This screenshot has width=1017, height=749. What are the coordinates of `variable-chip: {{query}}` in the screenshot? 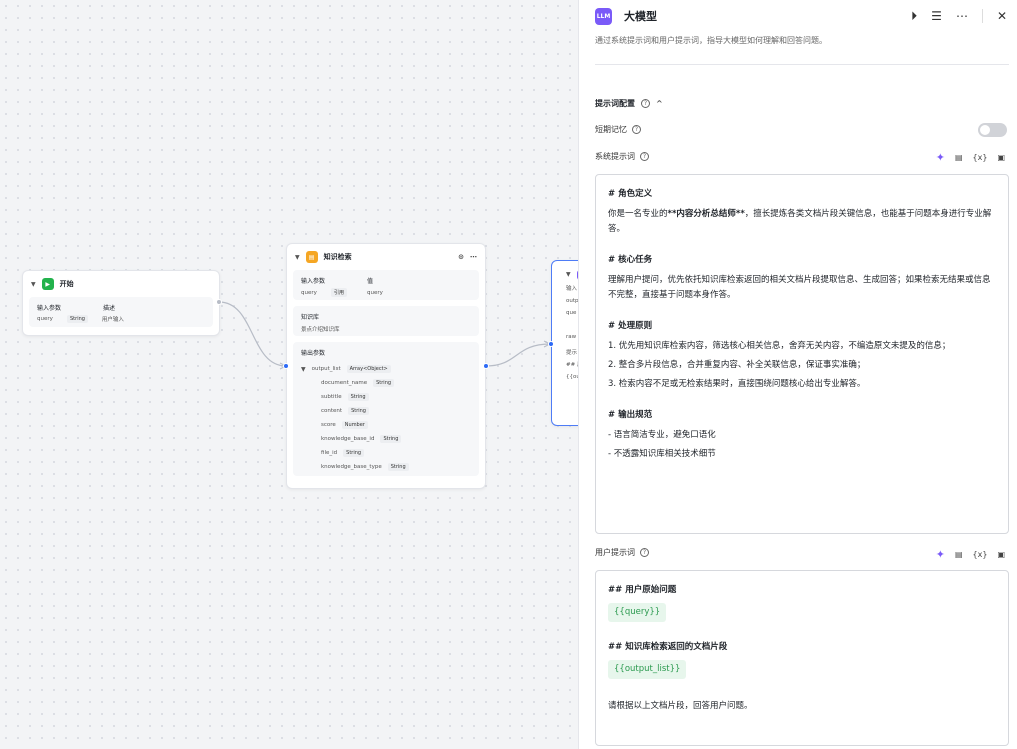 It's located at (637, 612).